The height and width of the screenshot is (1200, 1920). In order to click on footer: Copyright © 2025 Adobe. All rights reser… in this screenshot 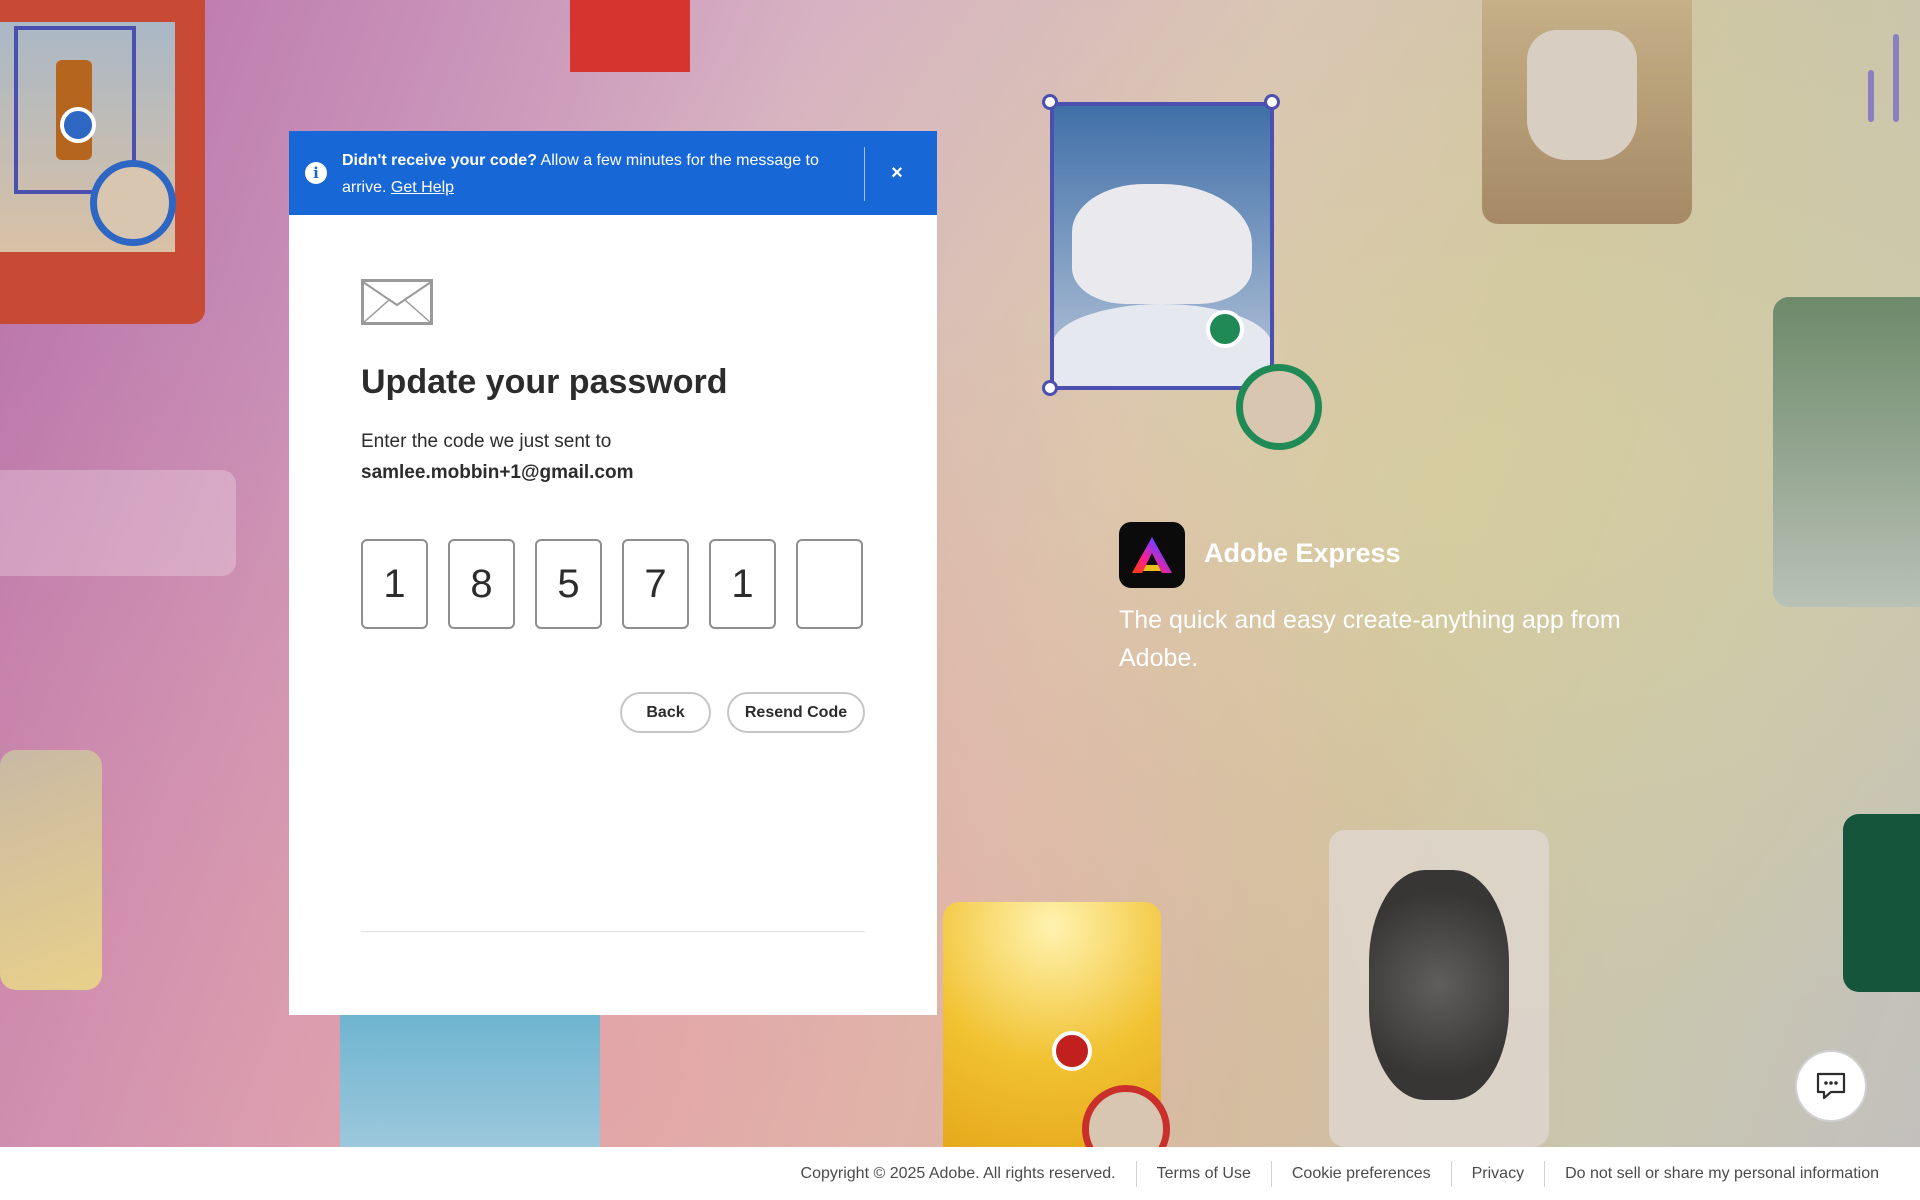, I will do `click(960, 1173)`.